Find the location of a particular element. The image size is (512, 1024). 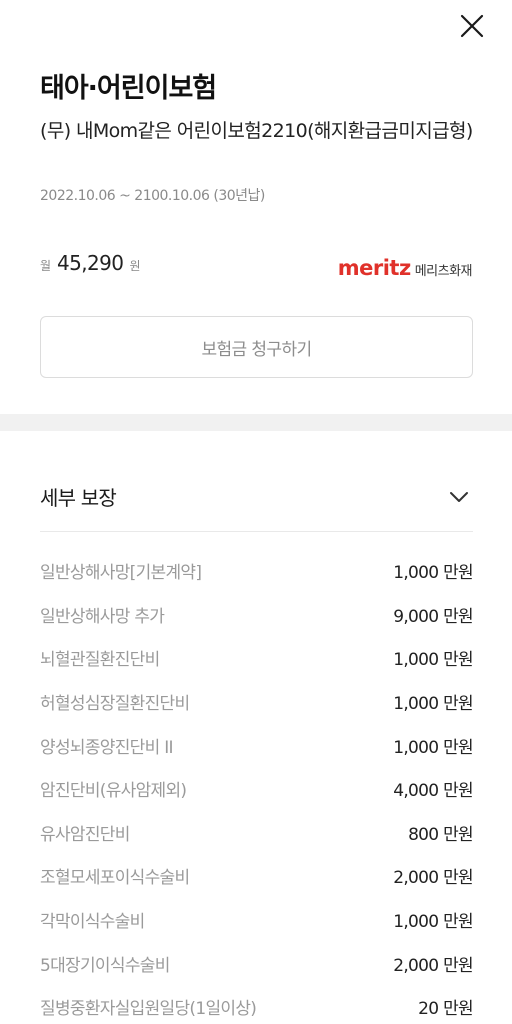

chevron-down-icon is located at coordinates (459, 497).